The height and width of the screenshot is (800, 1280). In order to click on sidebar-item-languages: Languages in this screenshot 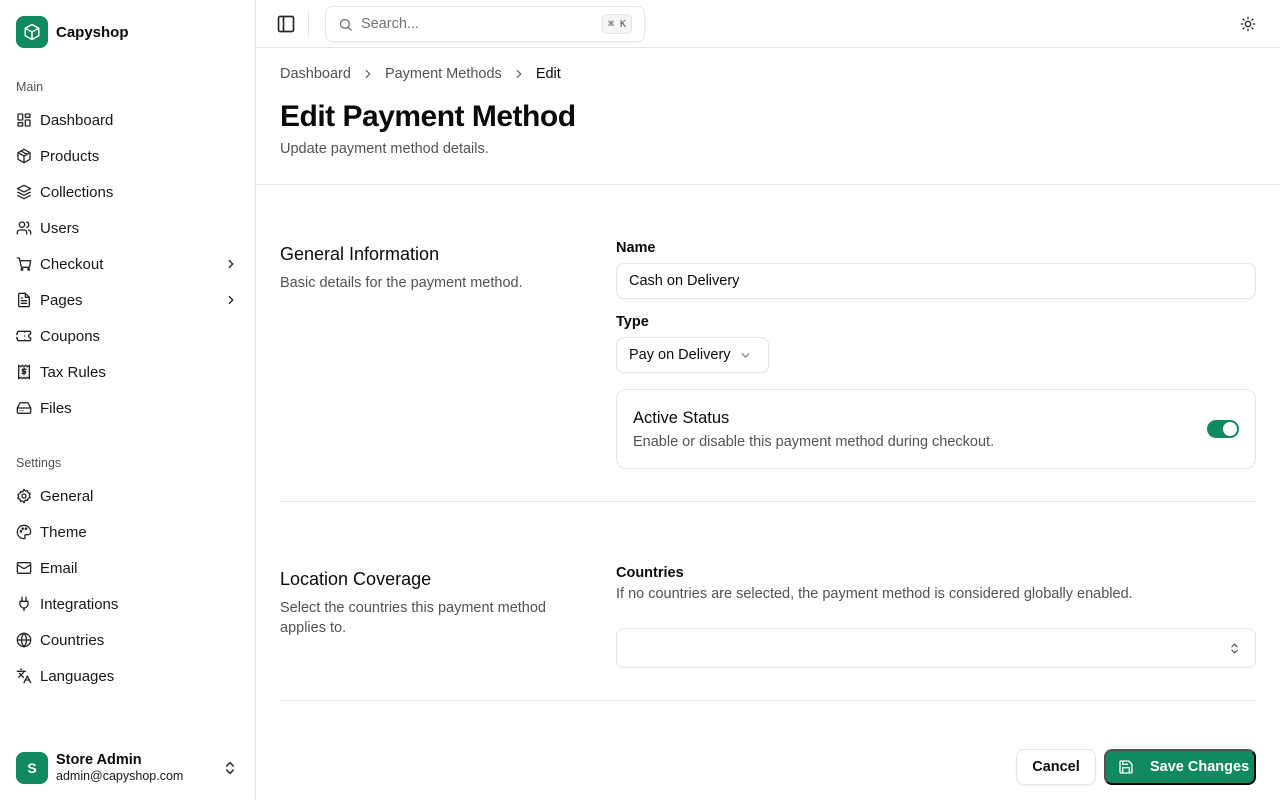, I will do `click(128, 676)`.